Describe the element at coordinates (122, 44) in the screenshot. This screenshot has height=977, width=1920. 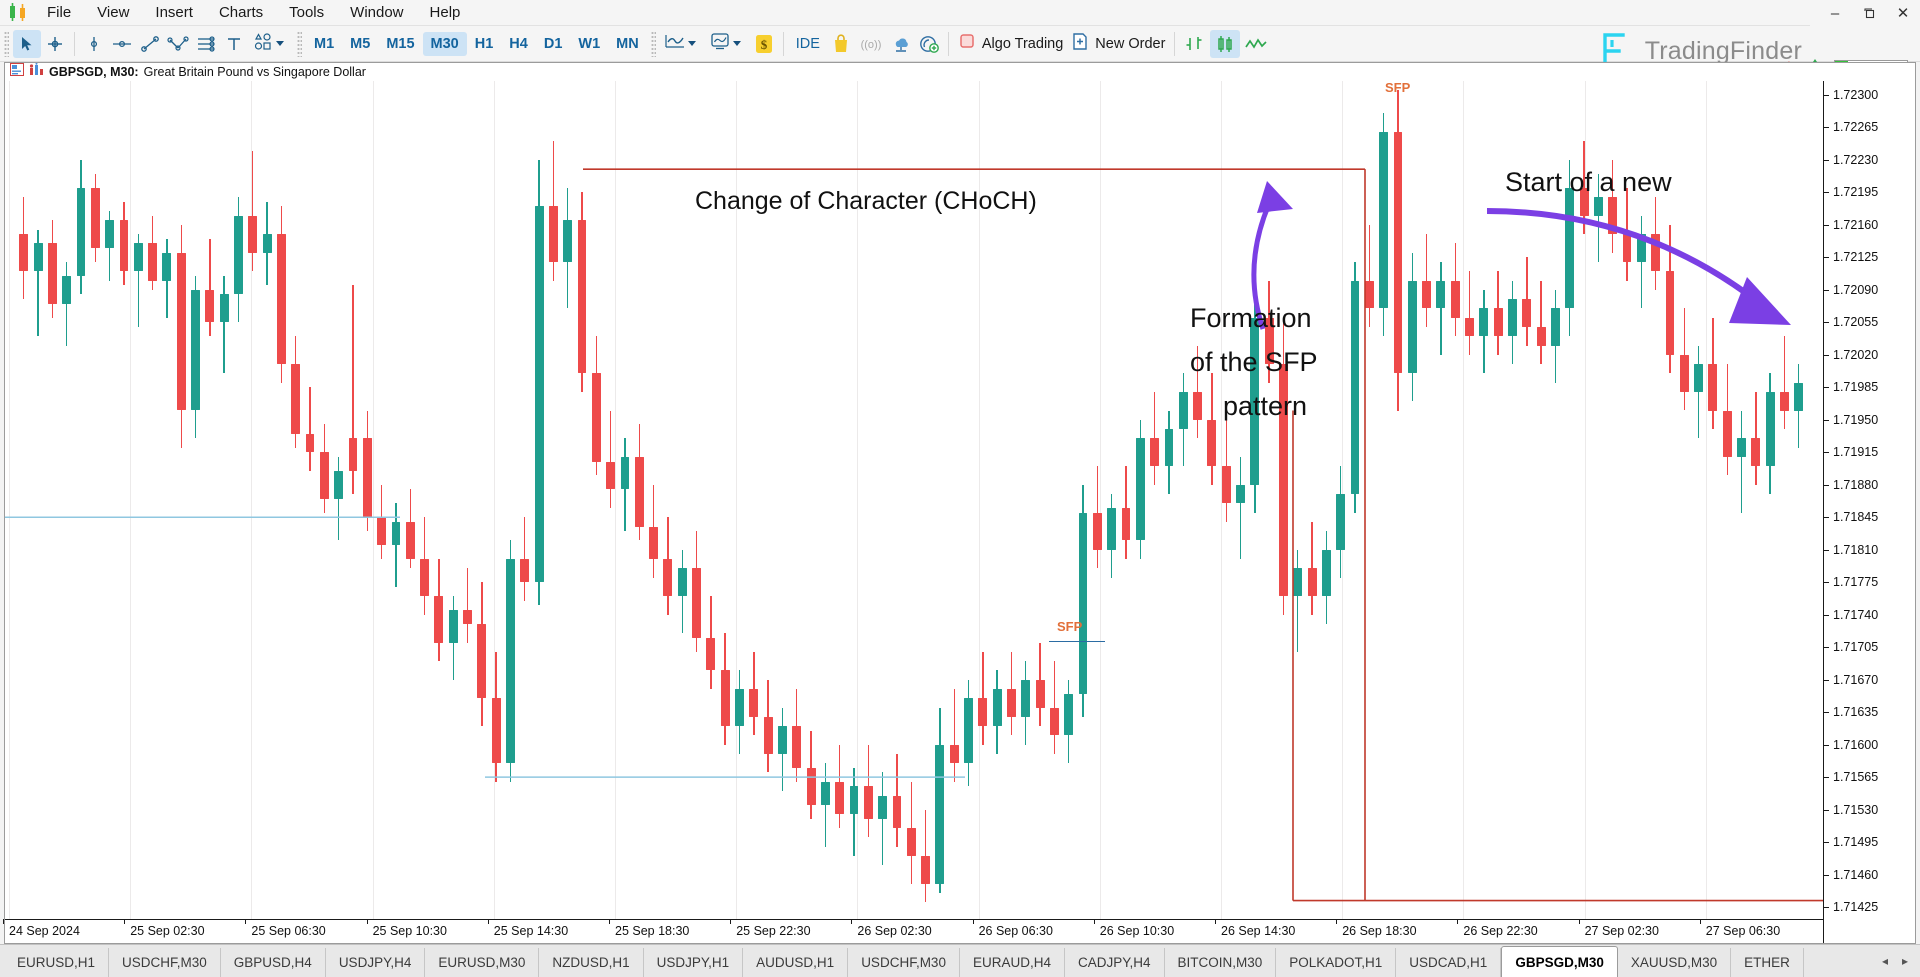
I see `horizontal-line-icon` at that location.